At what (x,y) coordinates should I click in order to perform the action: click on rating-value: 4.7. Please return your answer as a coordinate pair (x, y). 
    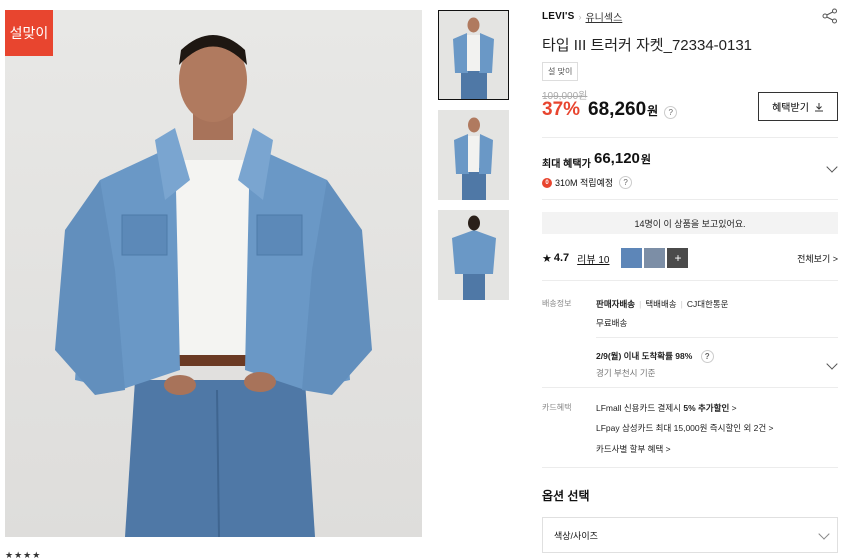
    Looking at the image, I should click on (561, 258).